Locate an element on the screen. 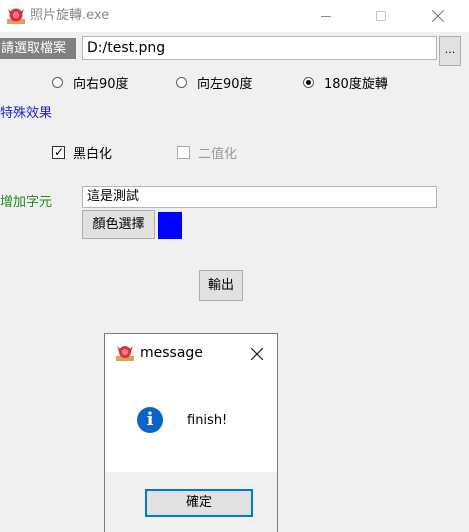  dialog-title: message is located at coordinates (171, 353).